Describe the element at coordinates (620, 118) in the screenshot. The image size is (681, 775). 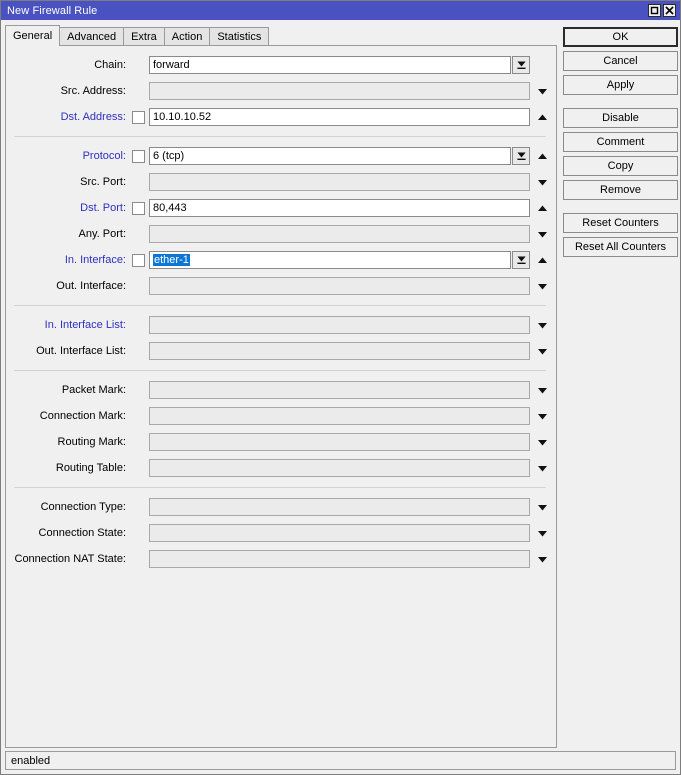
I see `disable-button: Disable` at that location.